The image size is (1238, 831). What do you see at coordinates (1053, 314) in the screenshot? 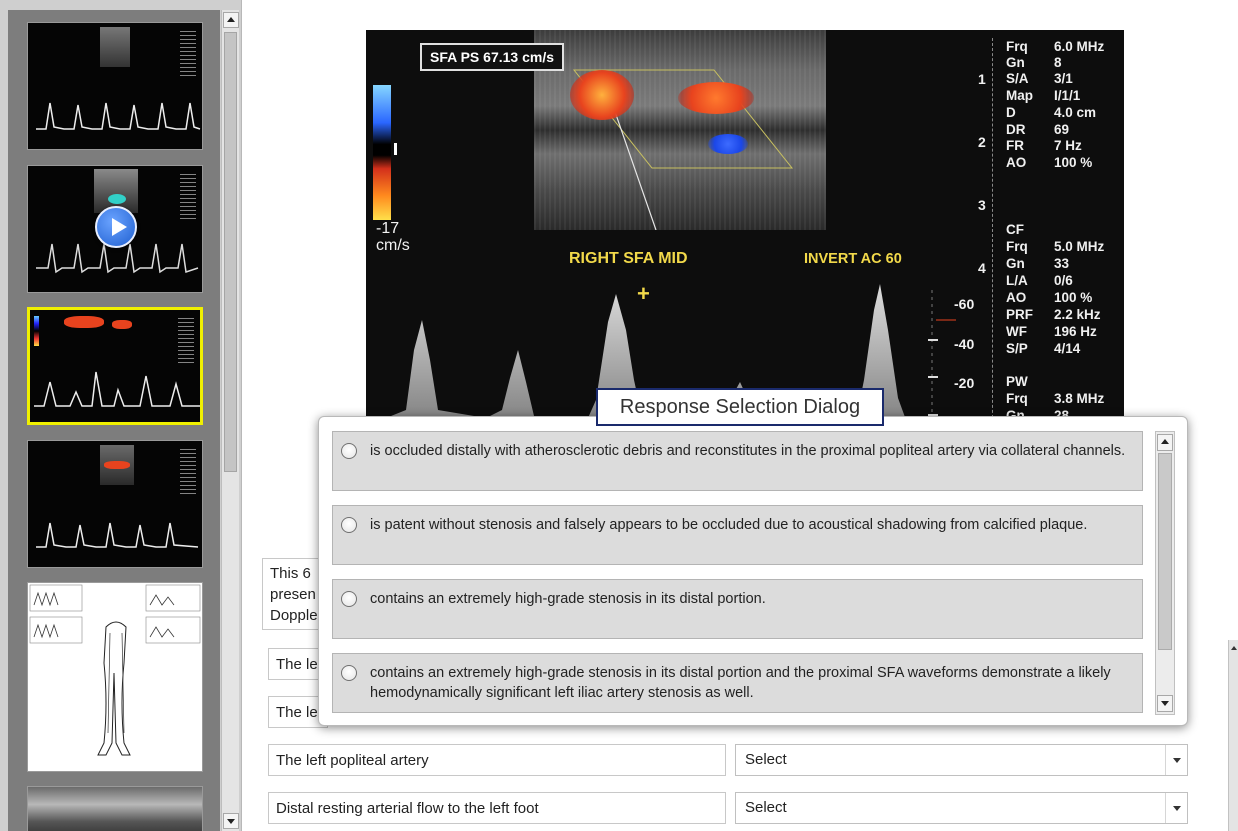
I see `param-row: PRF 2.2 kHz` at bounding box center [1053, 314].